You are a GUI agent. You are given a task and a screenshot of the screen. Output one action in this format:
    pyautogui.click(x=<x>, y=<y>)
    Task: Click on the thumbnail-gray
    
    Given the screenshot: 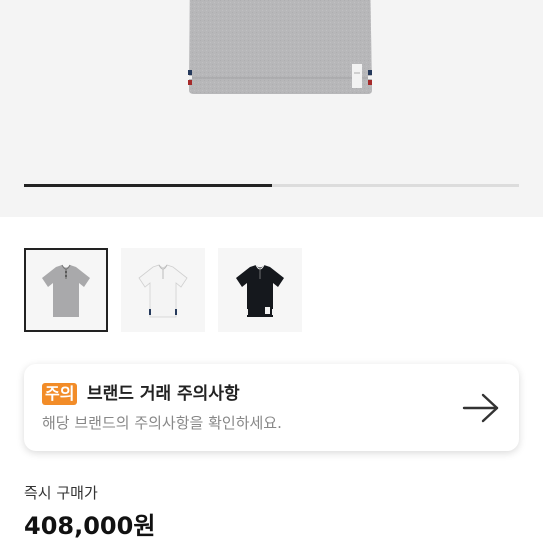 What is the action you would take?
    pyautogui.click(x=66, y=290)
    